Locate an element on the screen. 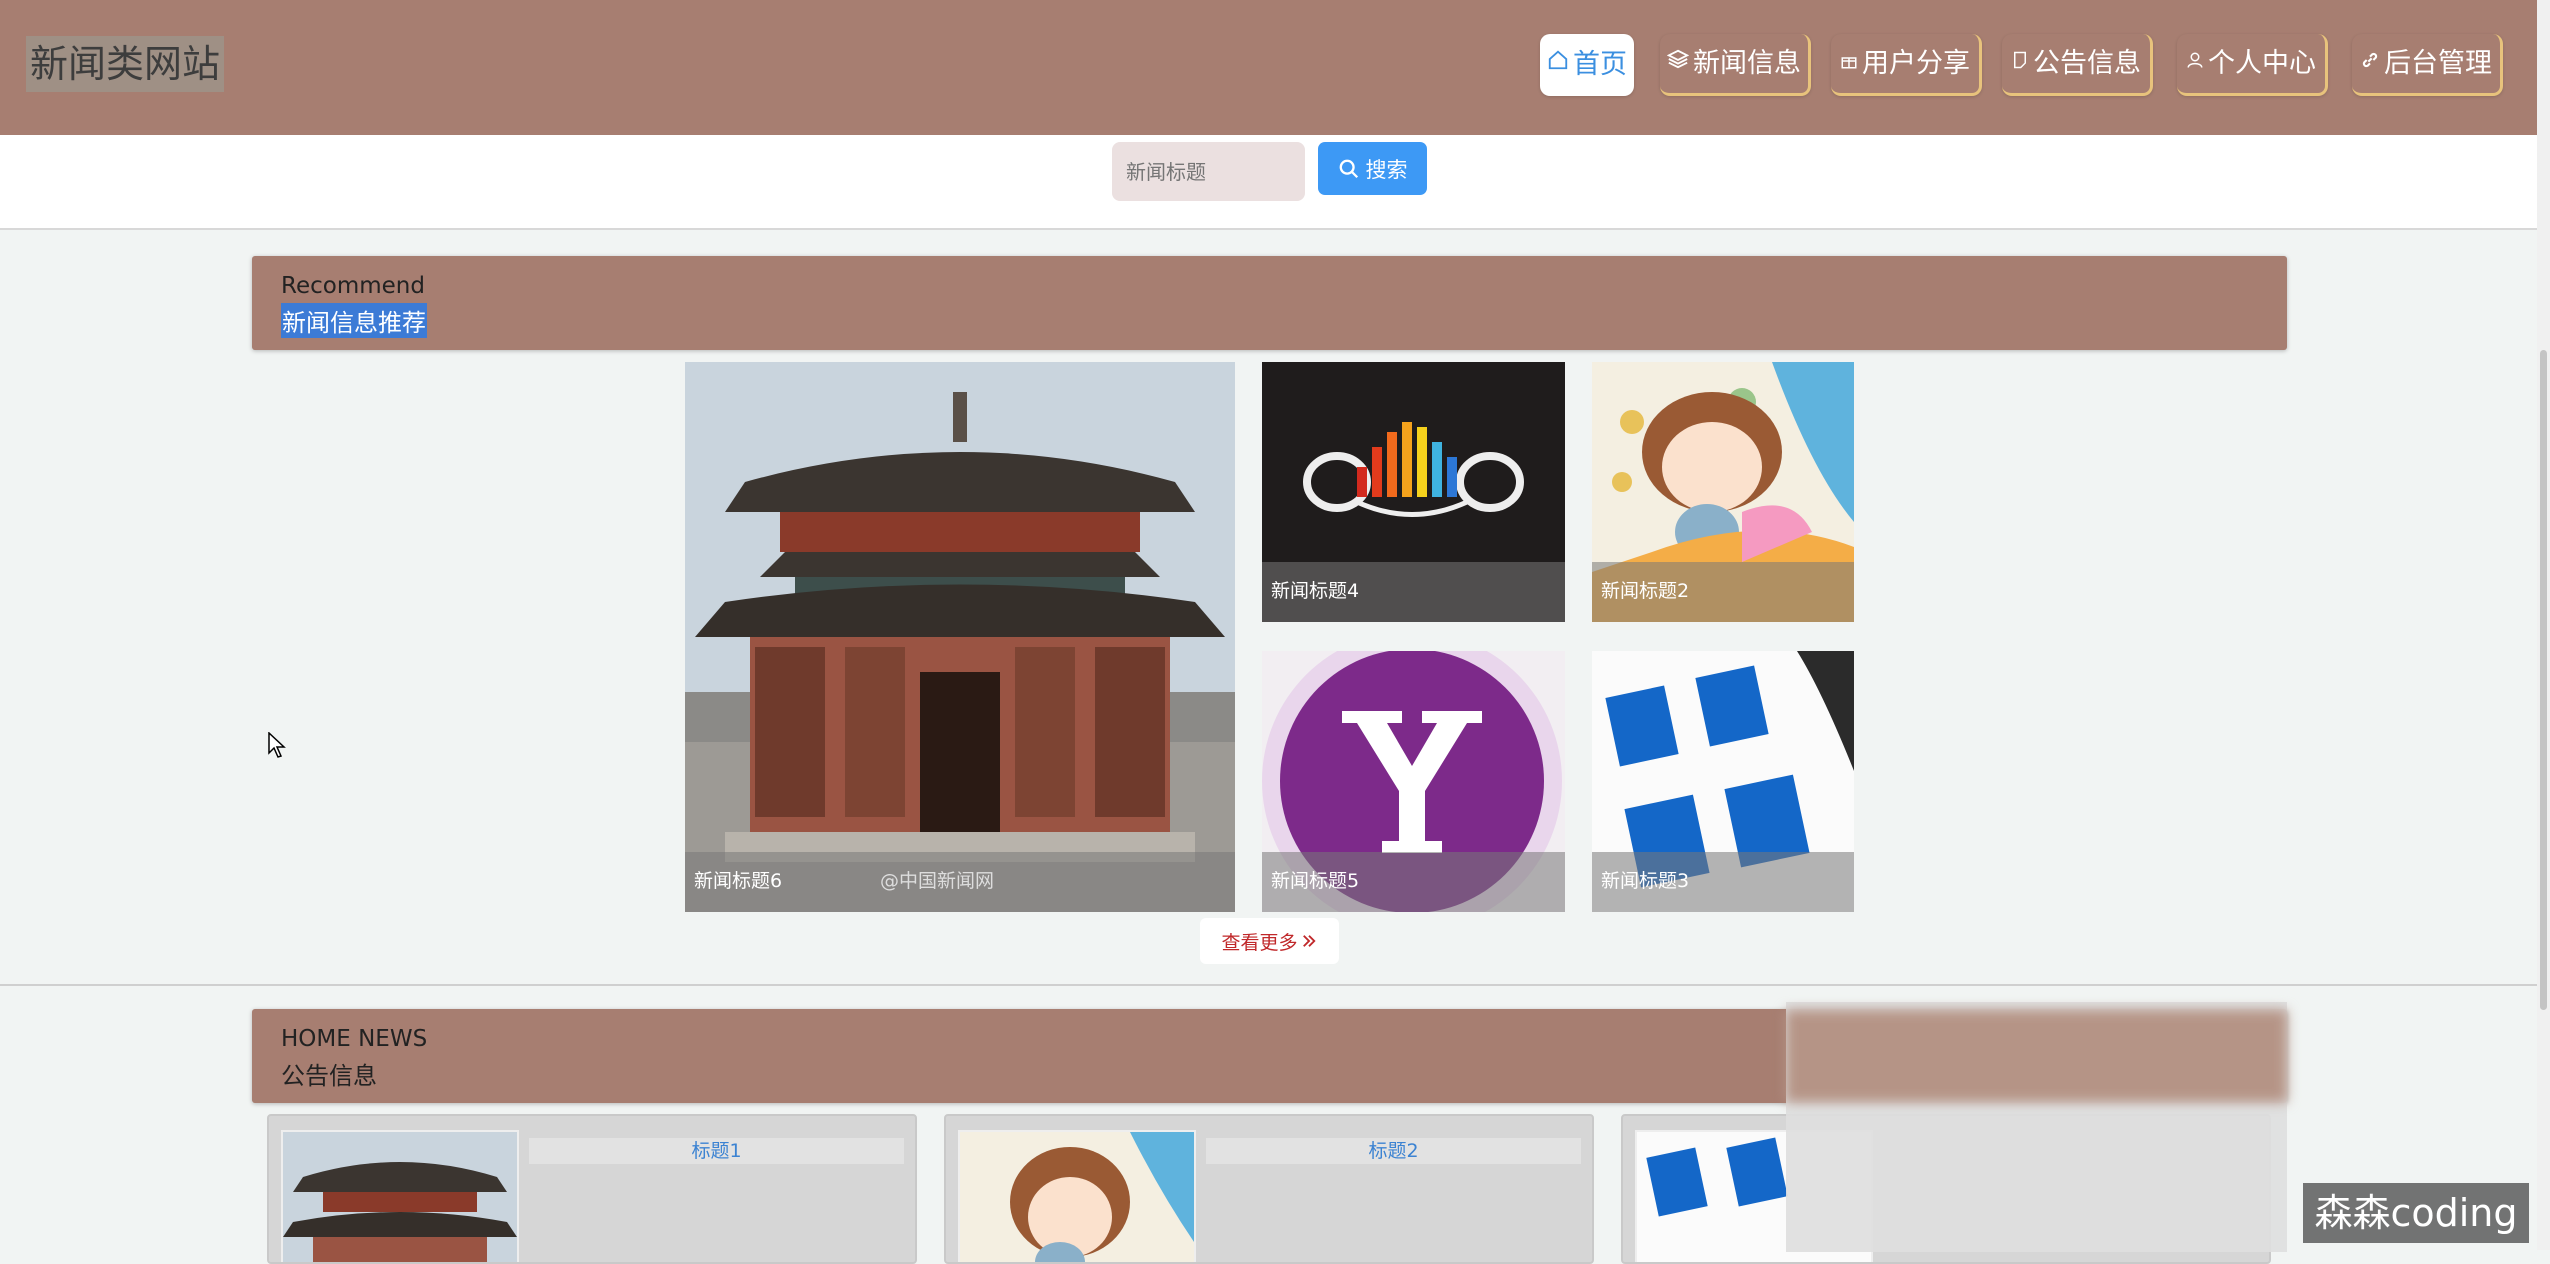 The height and width of the screenshot is (1264, 2550). nav-profile-label: 个人中心 is located at coordinates (2262, 63).